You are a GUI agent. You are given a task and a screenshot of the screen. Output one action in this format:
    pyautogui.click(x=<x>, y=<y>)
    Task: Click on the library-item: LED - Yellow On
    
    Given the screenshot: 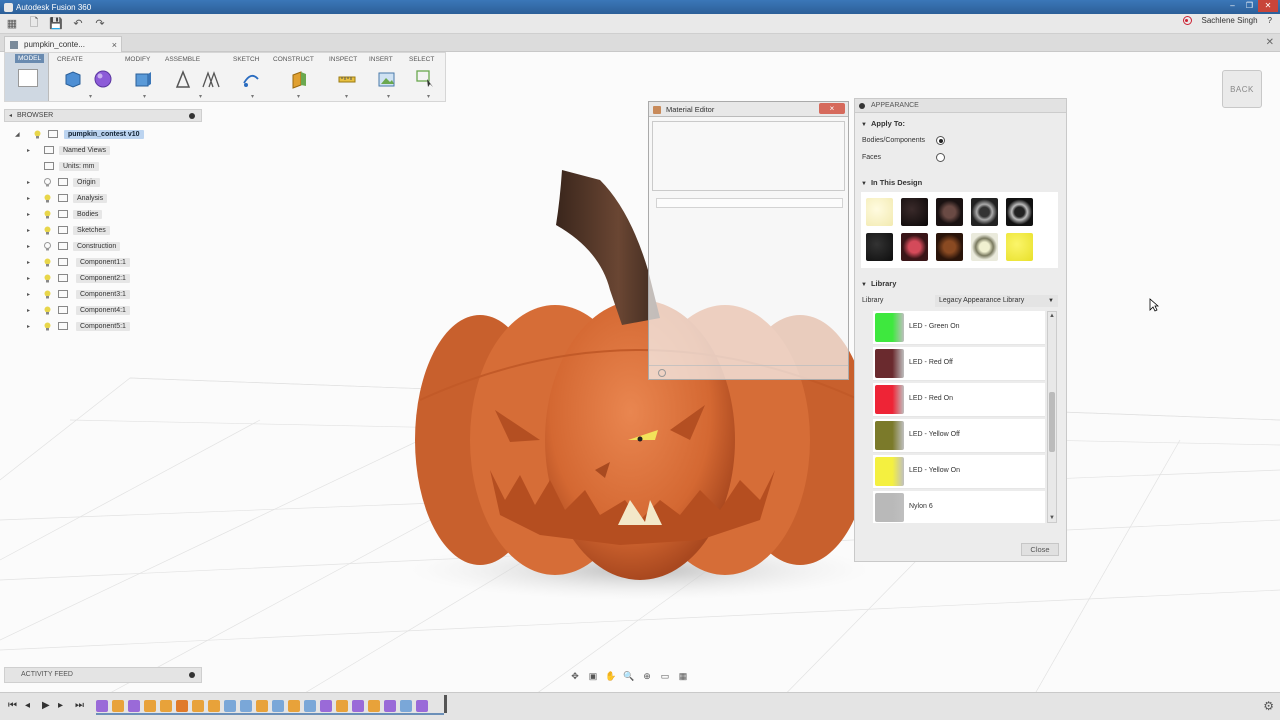 What is the action you would take?
    pyautogui.click(x=959, y=472)
    